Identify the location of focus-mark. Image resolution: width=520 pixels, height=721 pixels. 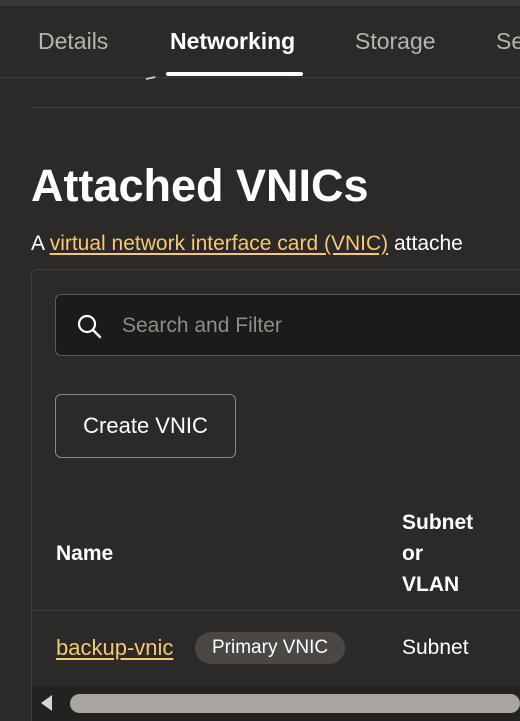
(151, 80).